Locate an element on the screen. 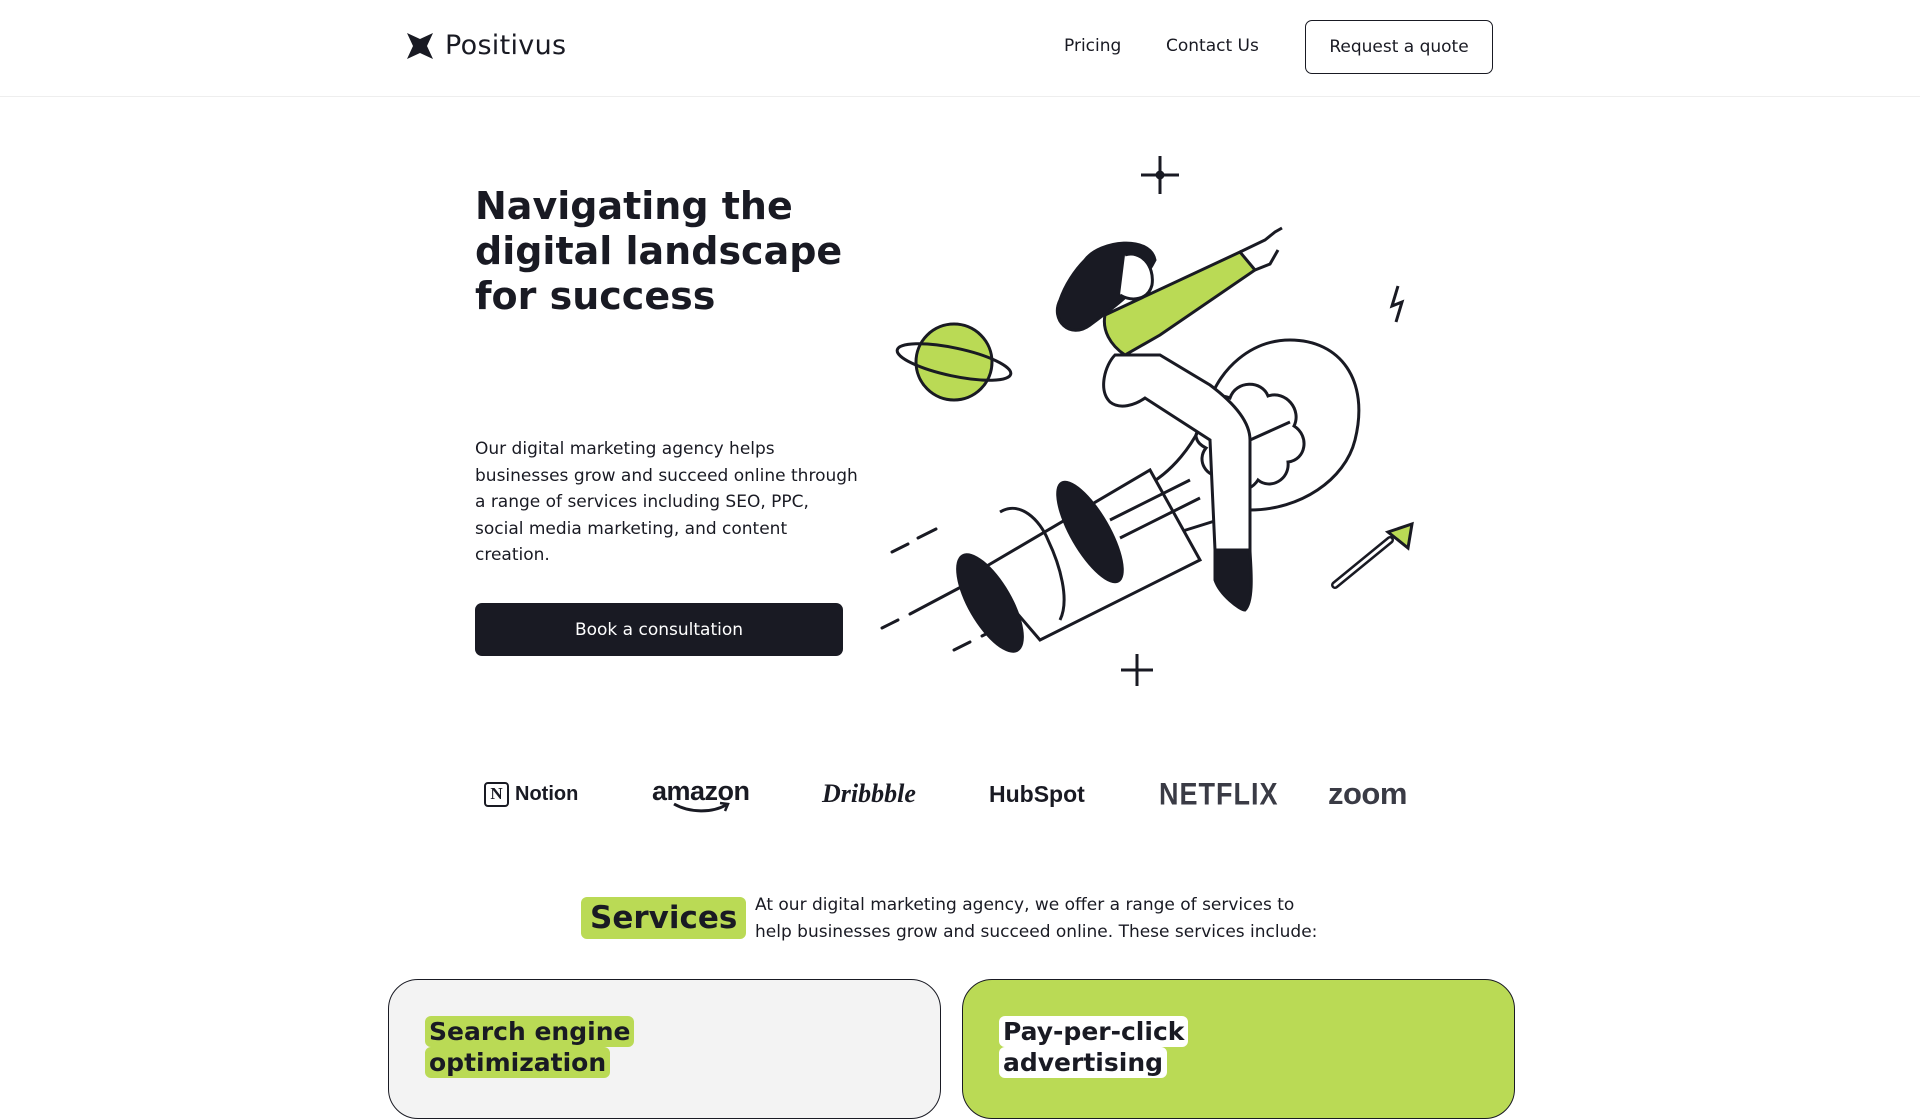 This screenshot has height=1119, width=1920. plus-icon is located at coordinates (1137, 670).